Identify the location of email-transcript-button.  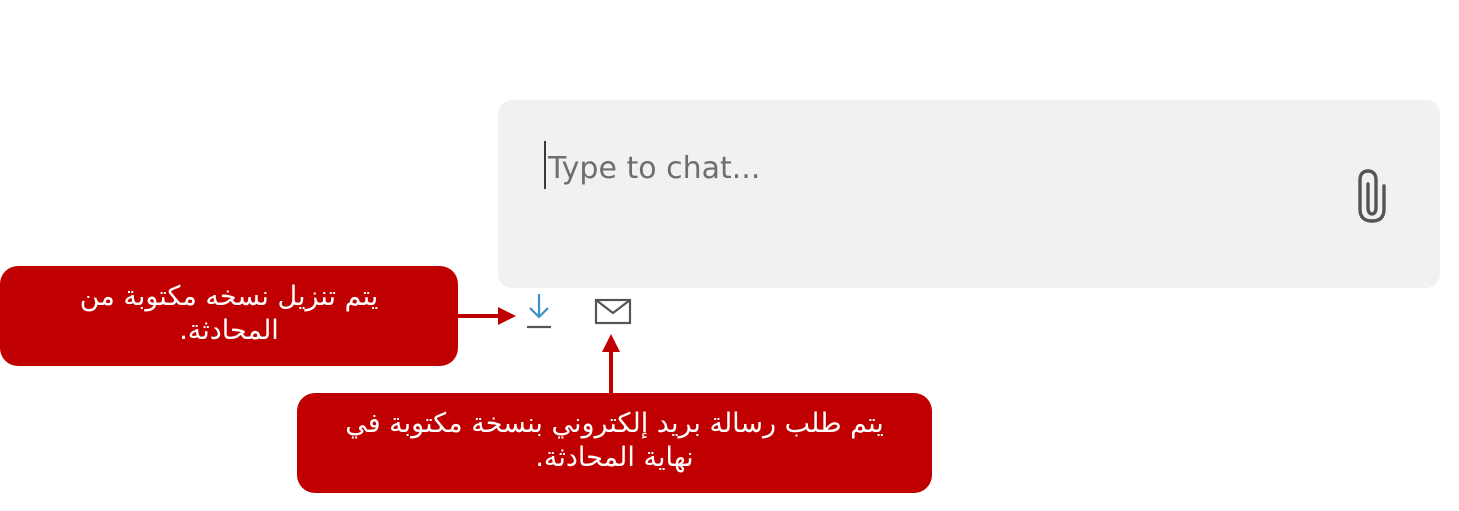
(613, 312).